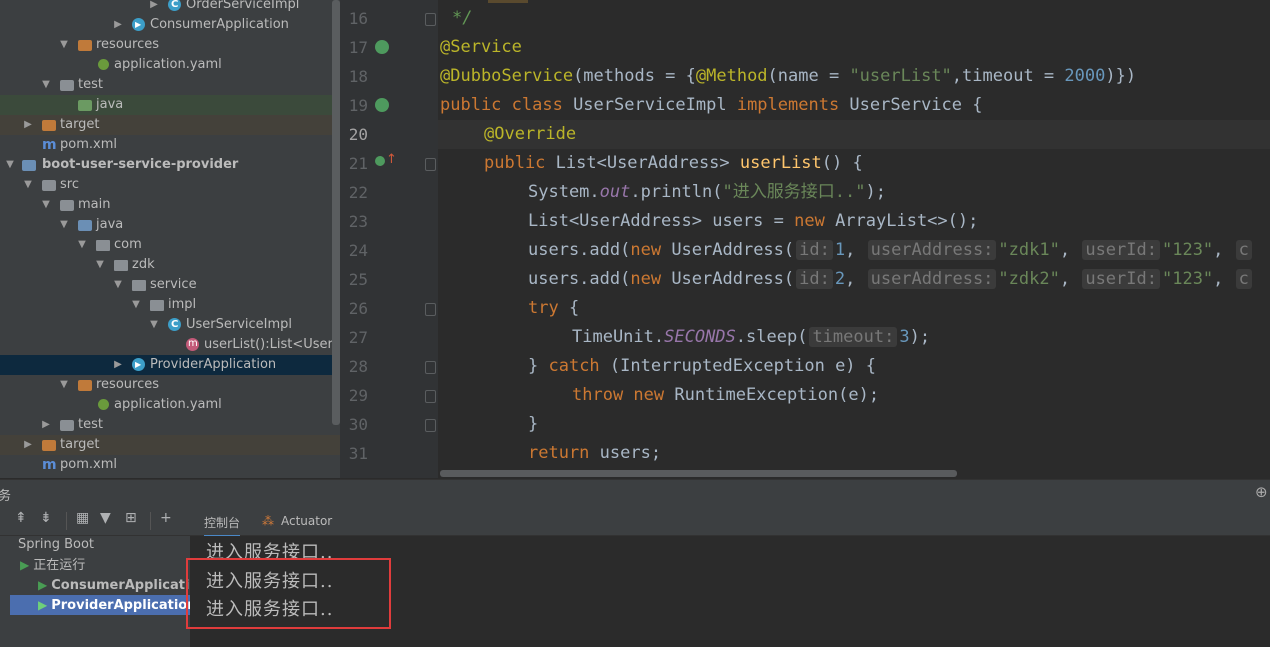  Describe the element at coordinates (661, 221) in the screenshot. I see `code-token: List<UserAddress> users =` at that location.